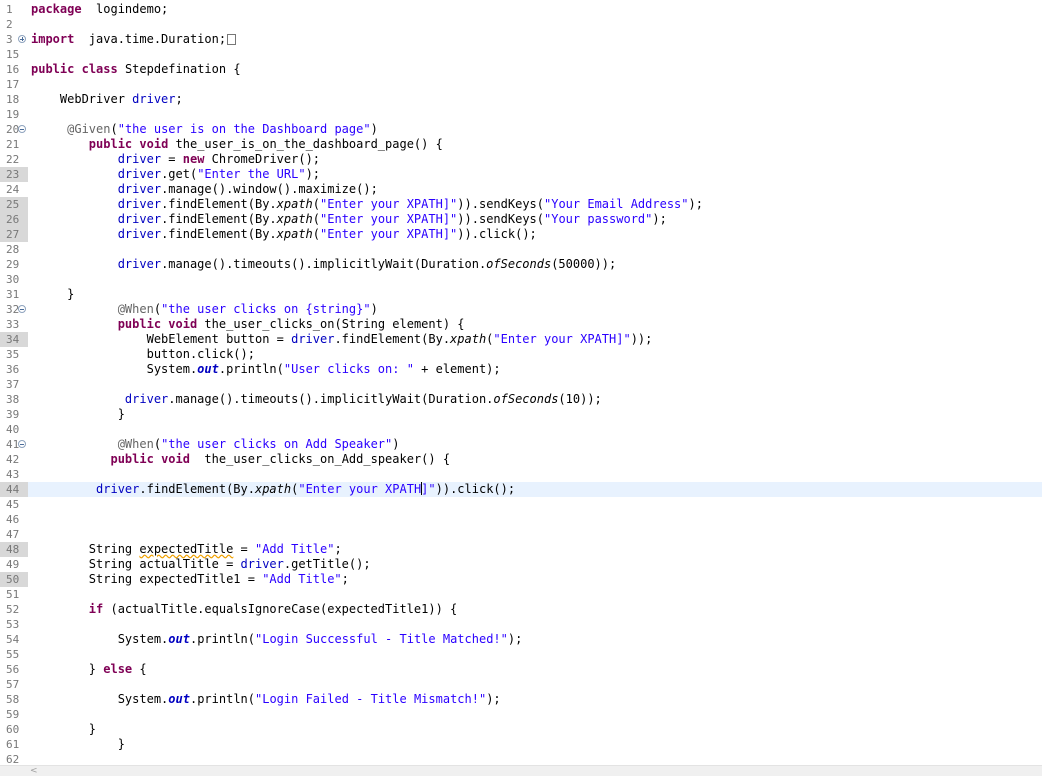 The image size is (1042, 777). I want to click on code-token: the_user_clicks_on(String element) {, so click(331, 324).